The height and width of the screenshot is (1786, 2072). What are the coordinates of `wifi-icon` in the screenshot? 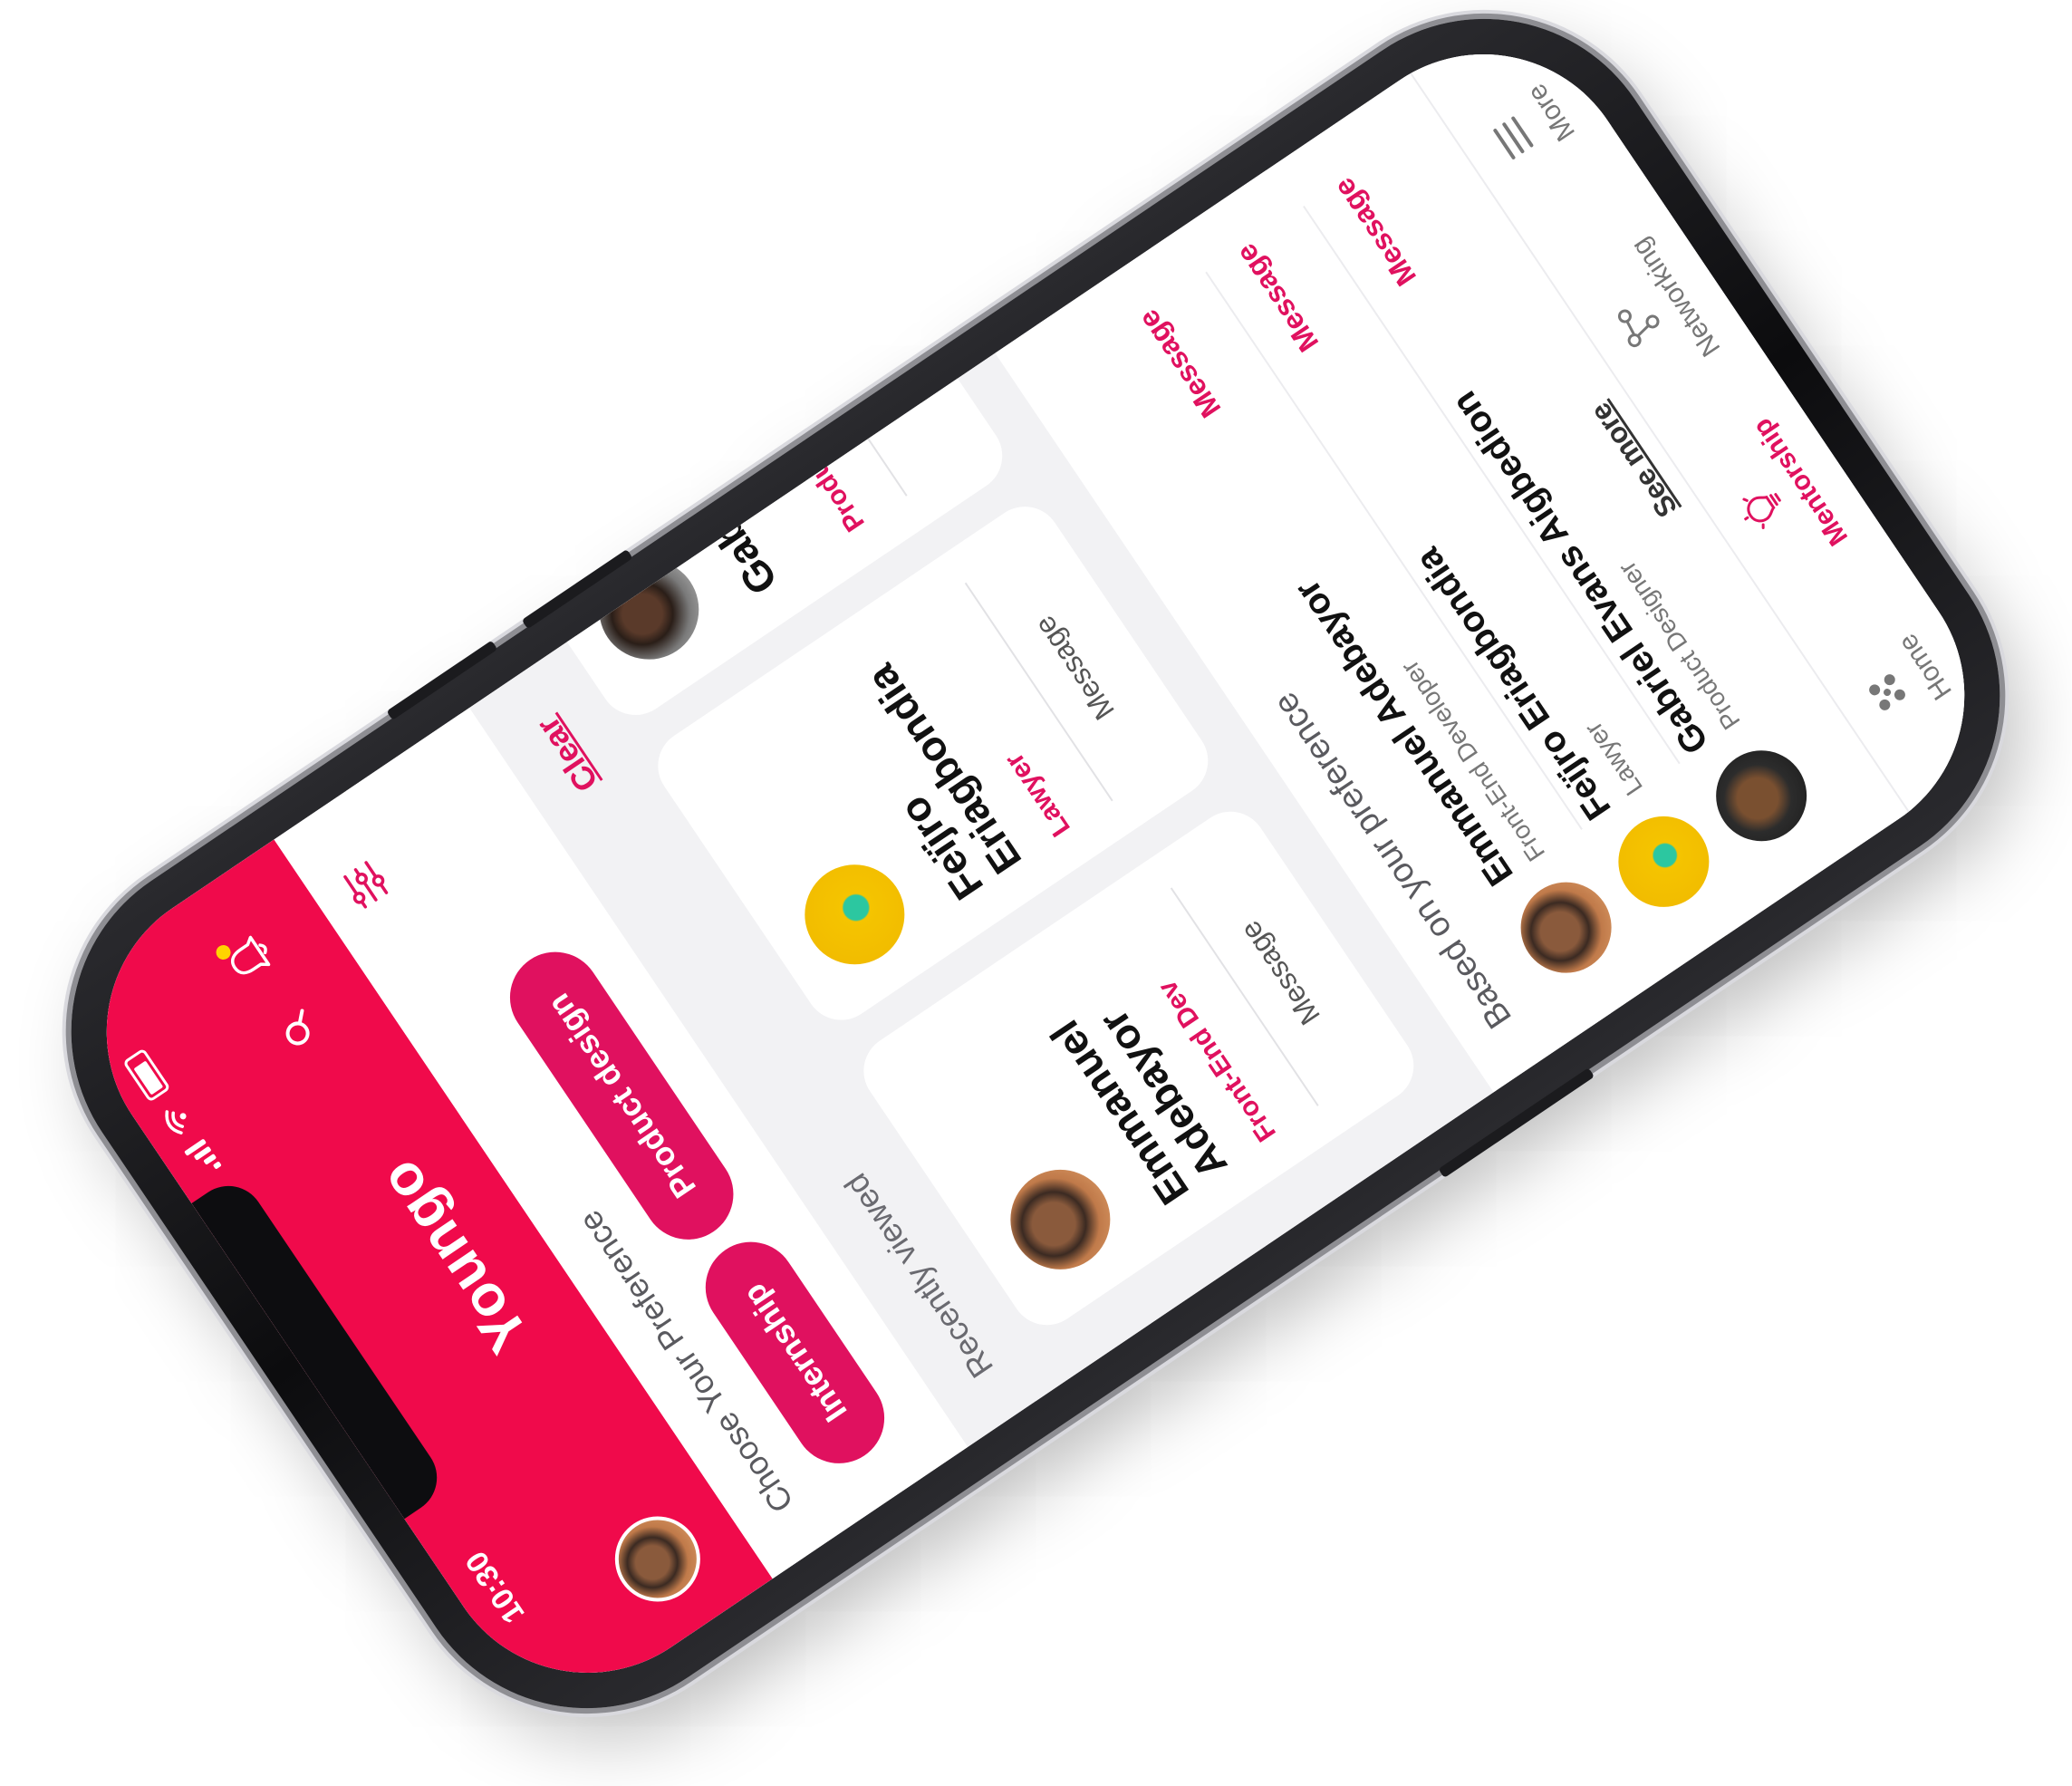 It's located at (176, 1122).